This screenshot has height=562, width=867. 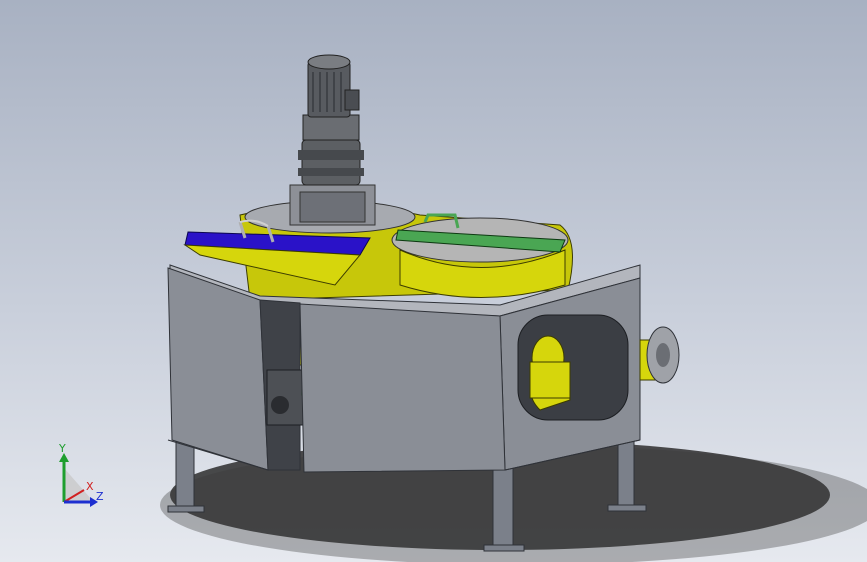 What do you see at coordinates (81, 474) in the screenshot?
I see `axis-triad: Y X Z` at bounding box center [81, 474].